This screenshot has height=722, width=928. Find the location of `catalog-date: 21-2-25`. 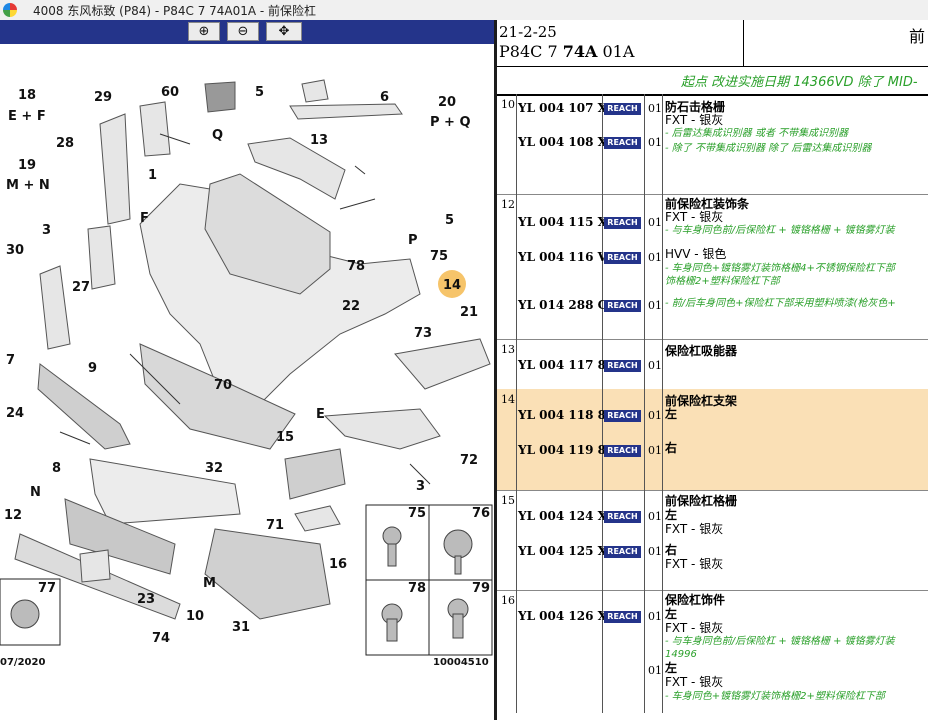

catalog-date: 21-2-25 is located at coordinates (528, 32).